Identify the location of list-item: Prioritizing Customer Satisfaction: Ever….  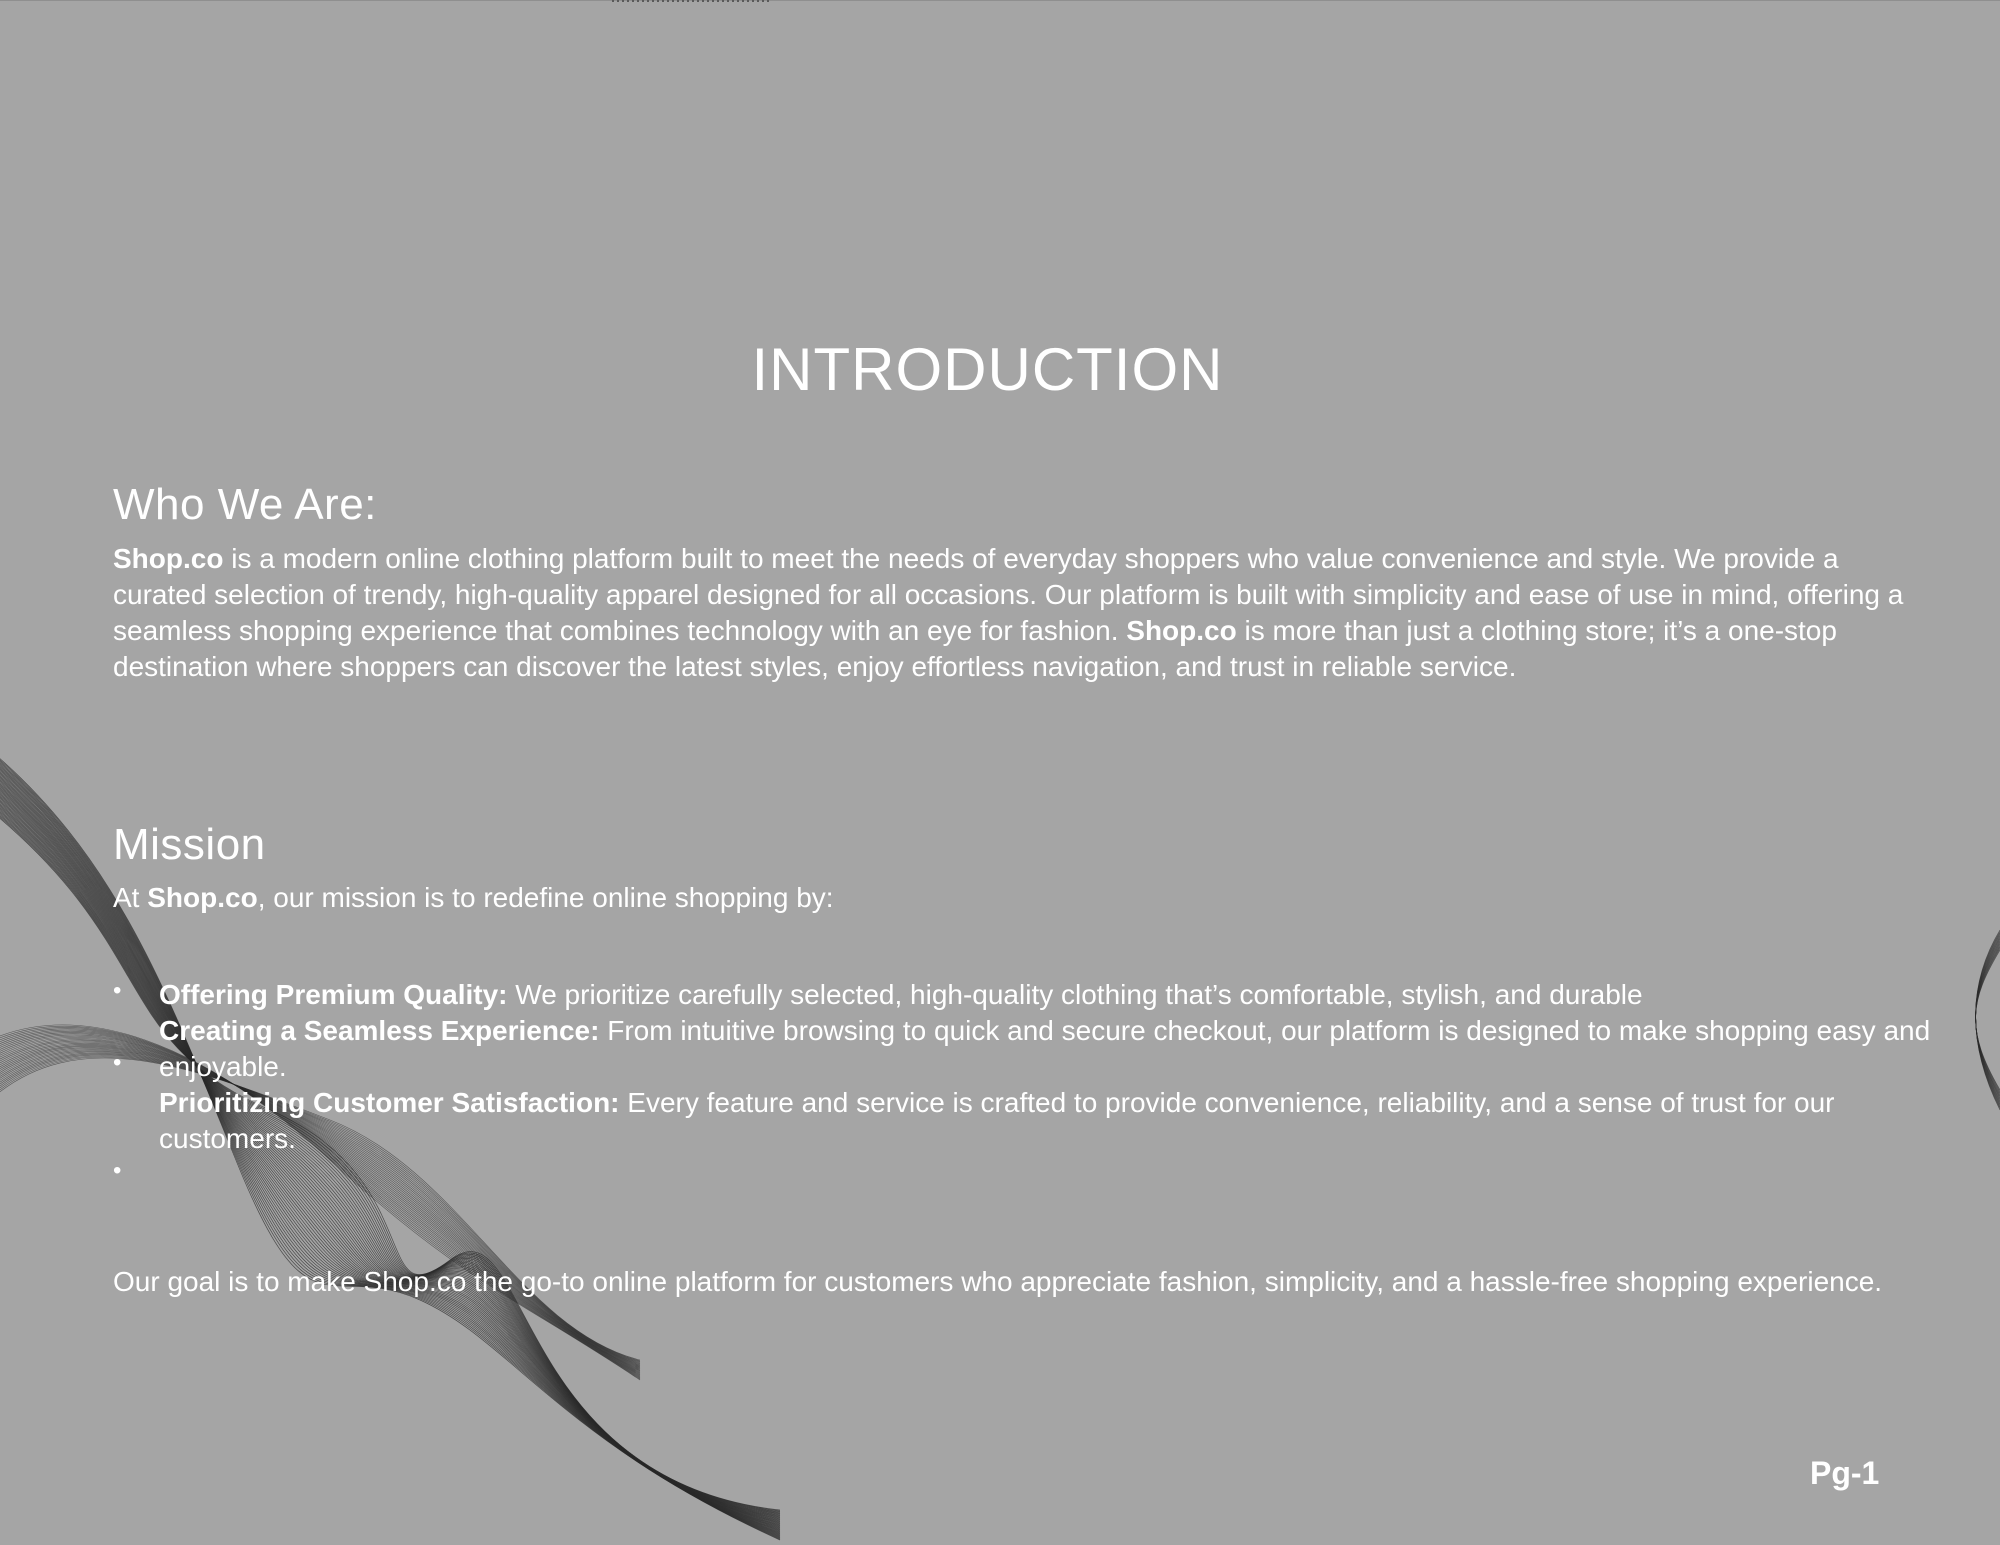
(1049, 1121).